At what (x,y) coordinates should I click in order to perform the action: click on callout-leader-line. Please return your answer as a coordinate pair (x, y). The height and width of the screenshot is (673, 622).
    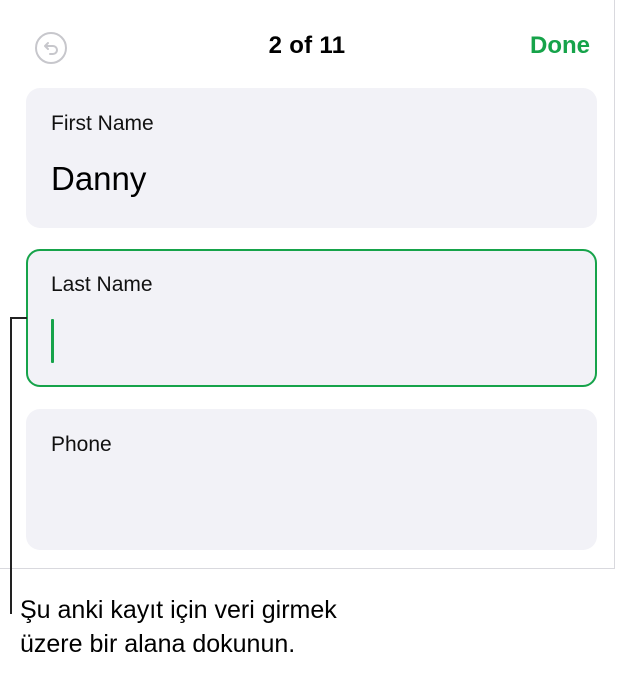
    Looking at the image, I should click on (11, 465).